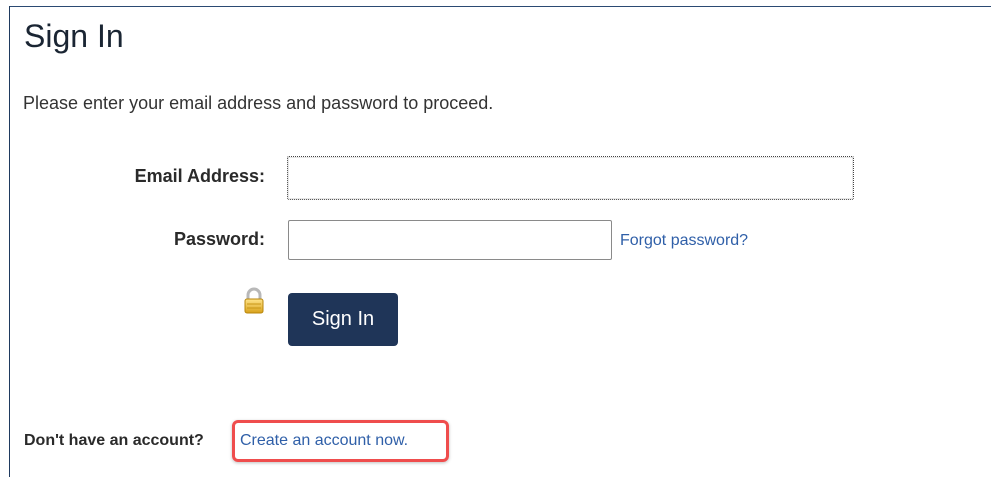 The height and width of the screenshot is (477, 991). I want to click on create-account-link: Create an account now., so click(324, 441).